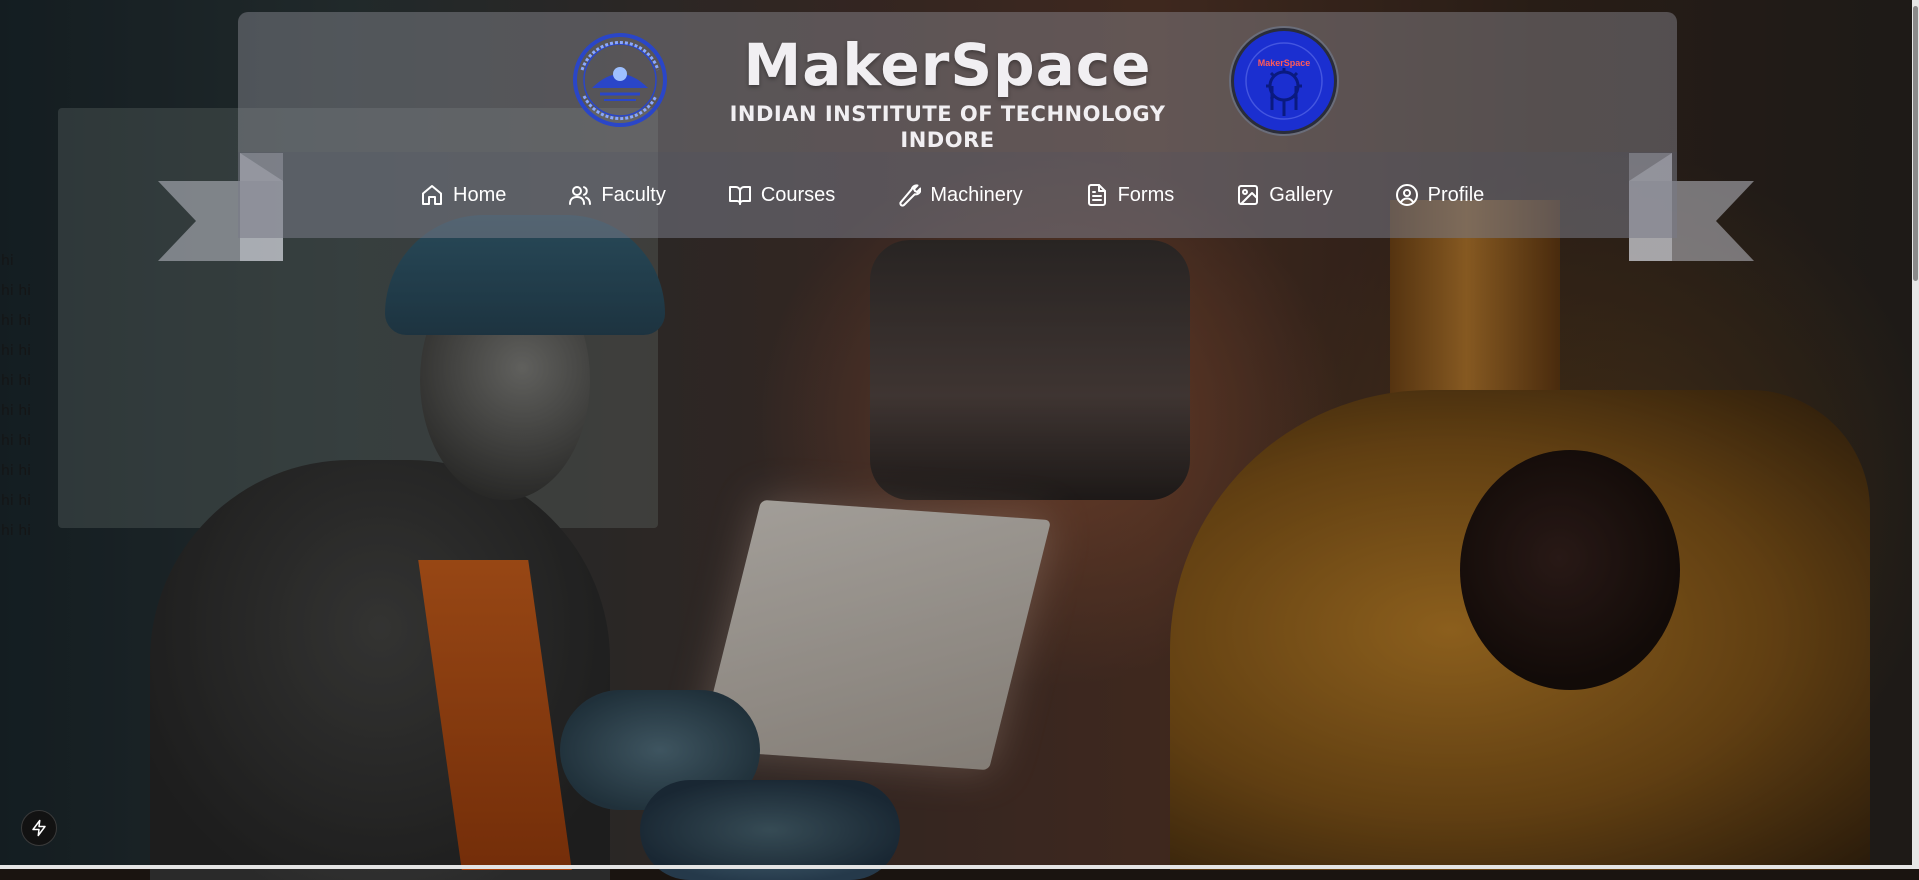  I want to click on nav-item-label: Courses, so click(798, 194).